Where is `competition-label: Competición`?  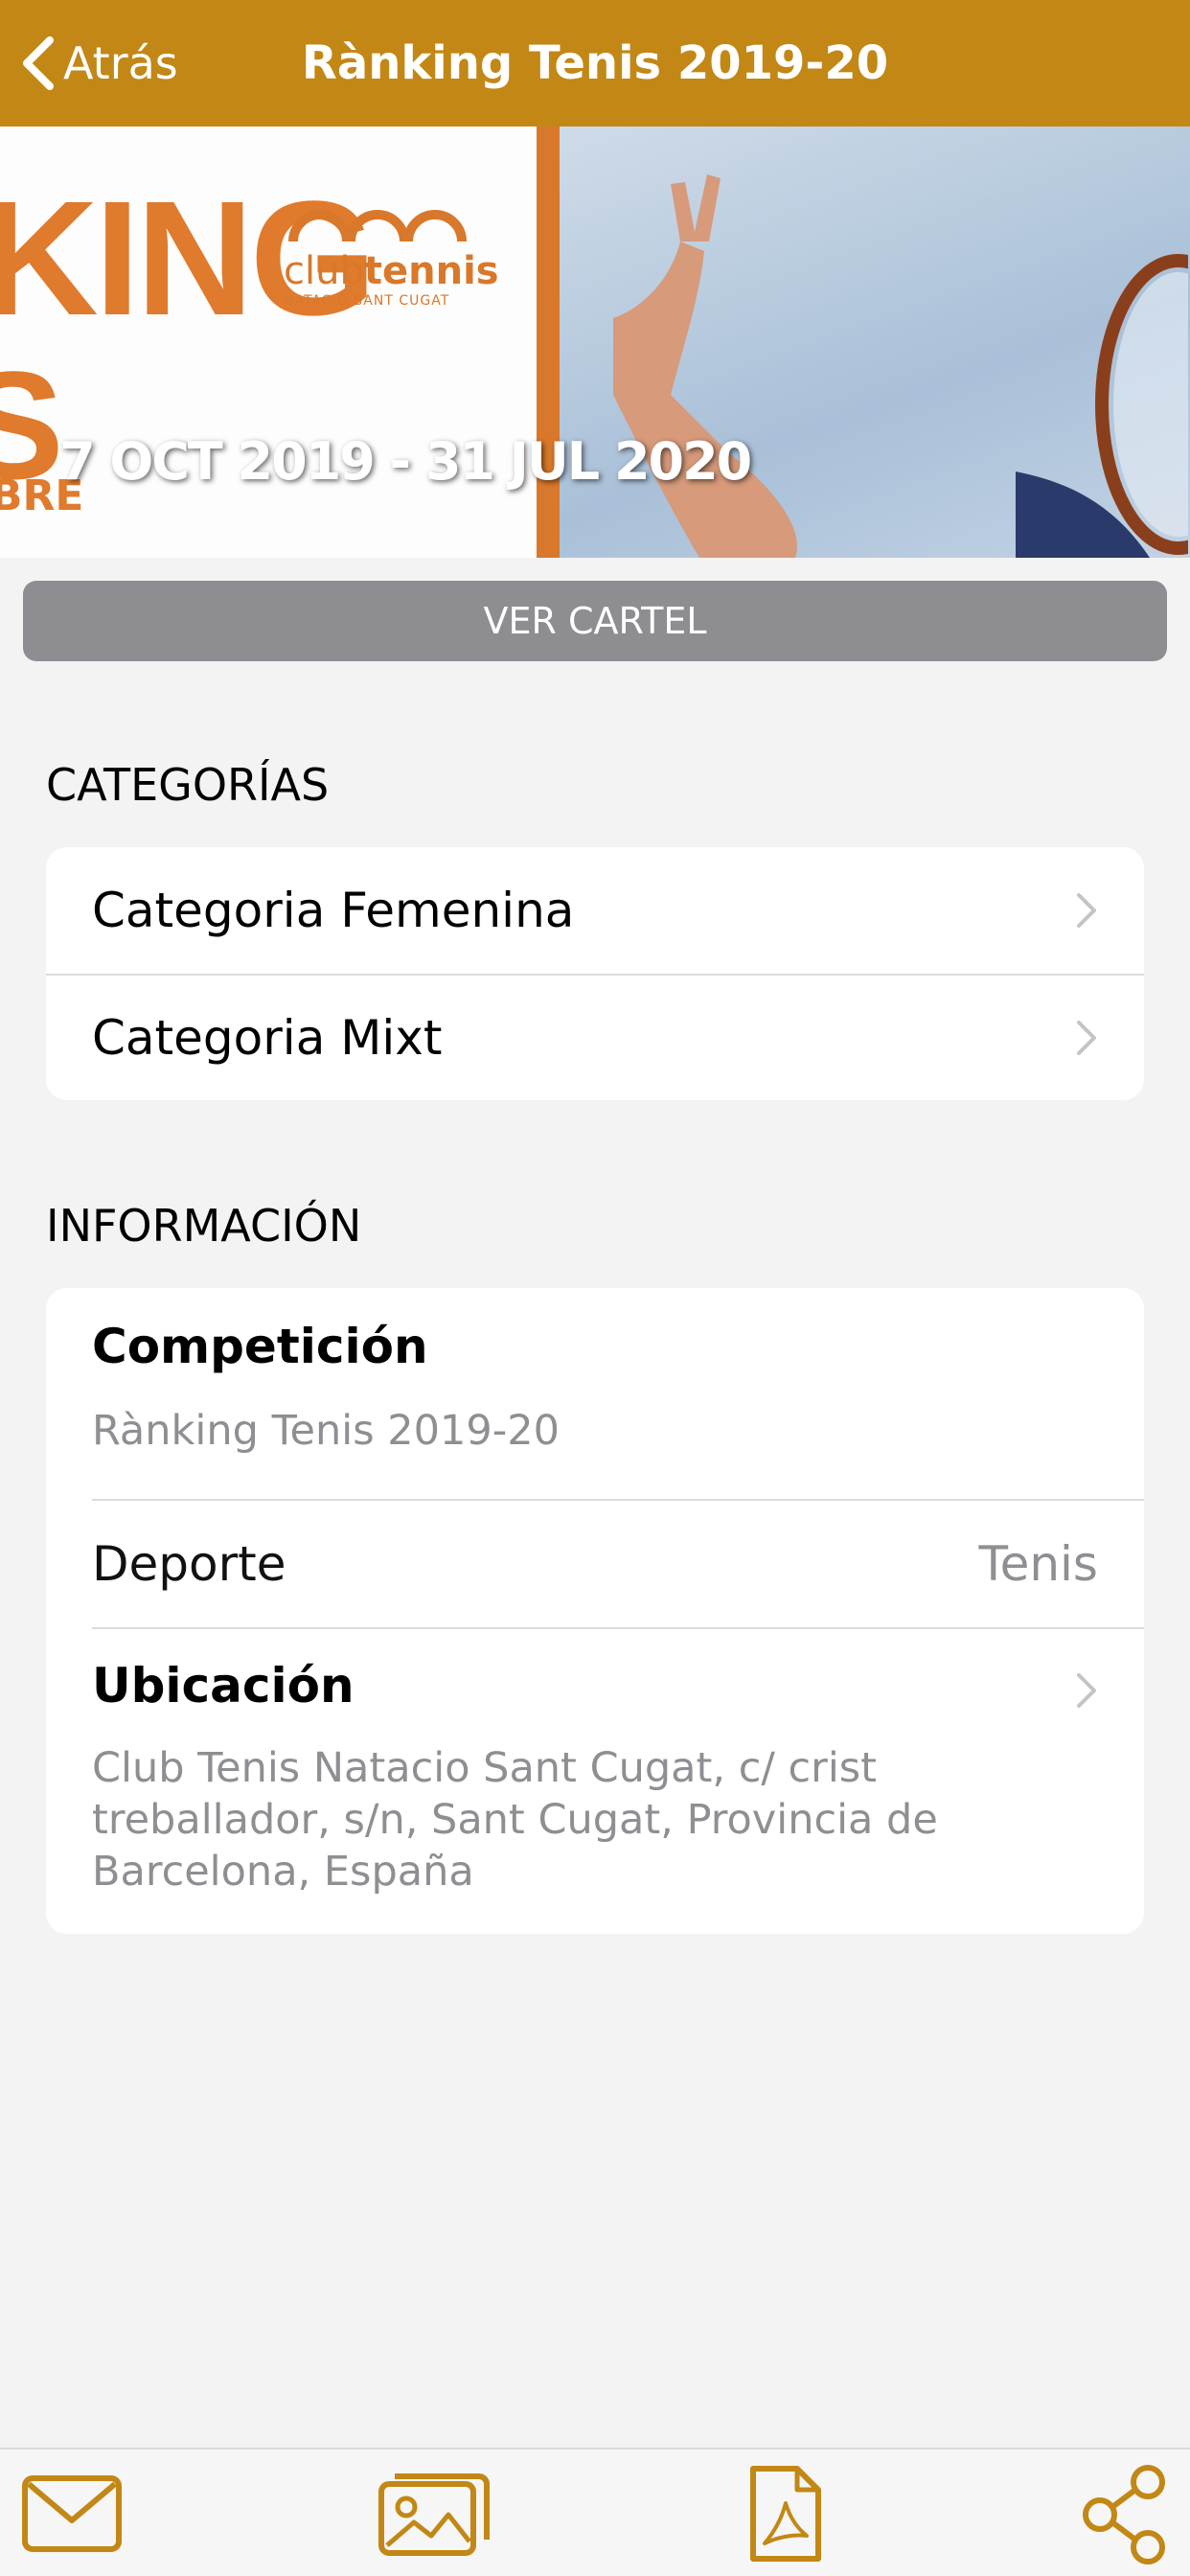
competition-label: Competición is located at coordinates (260, 1346).